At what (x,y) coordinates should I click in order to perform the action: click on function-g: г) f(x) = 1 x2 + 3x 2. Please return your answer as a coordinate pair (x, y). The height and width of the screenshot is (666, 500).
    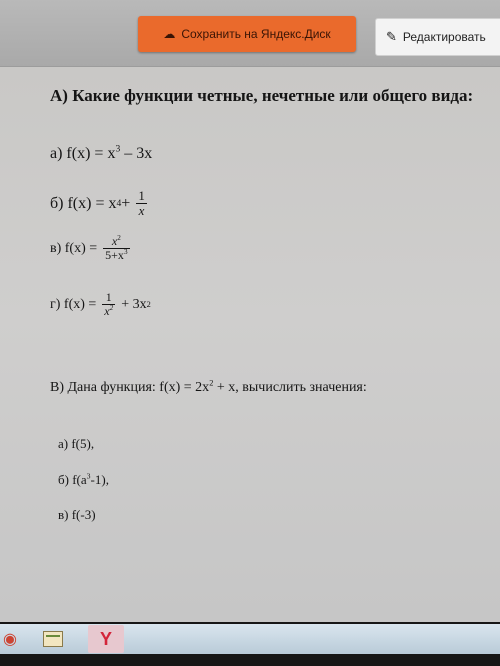
    Looking at the image, I should click on (100, 304).